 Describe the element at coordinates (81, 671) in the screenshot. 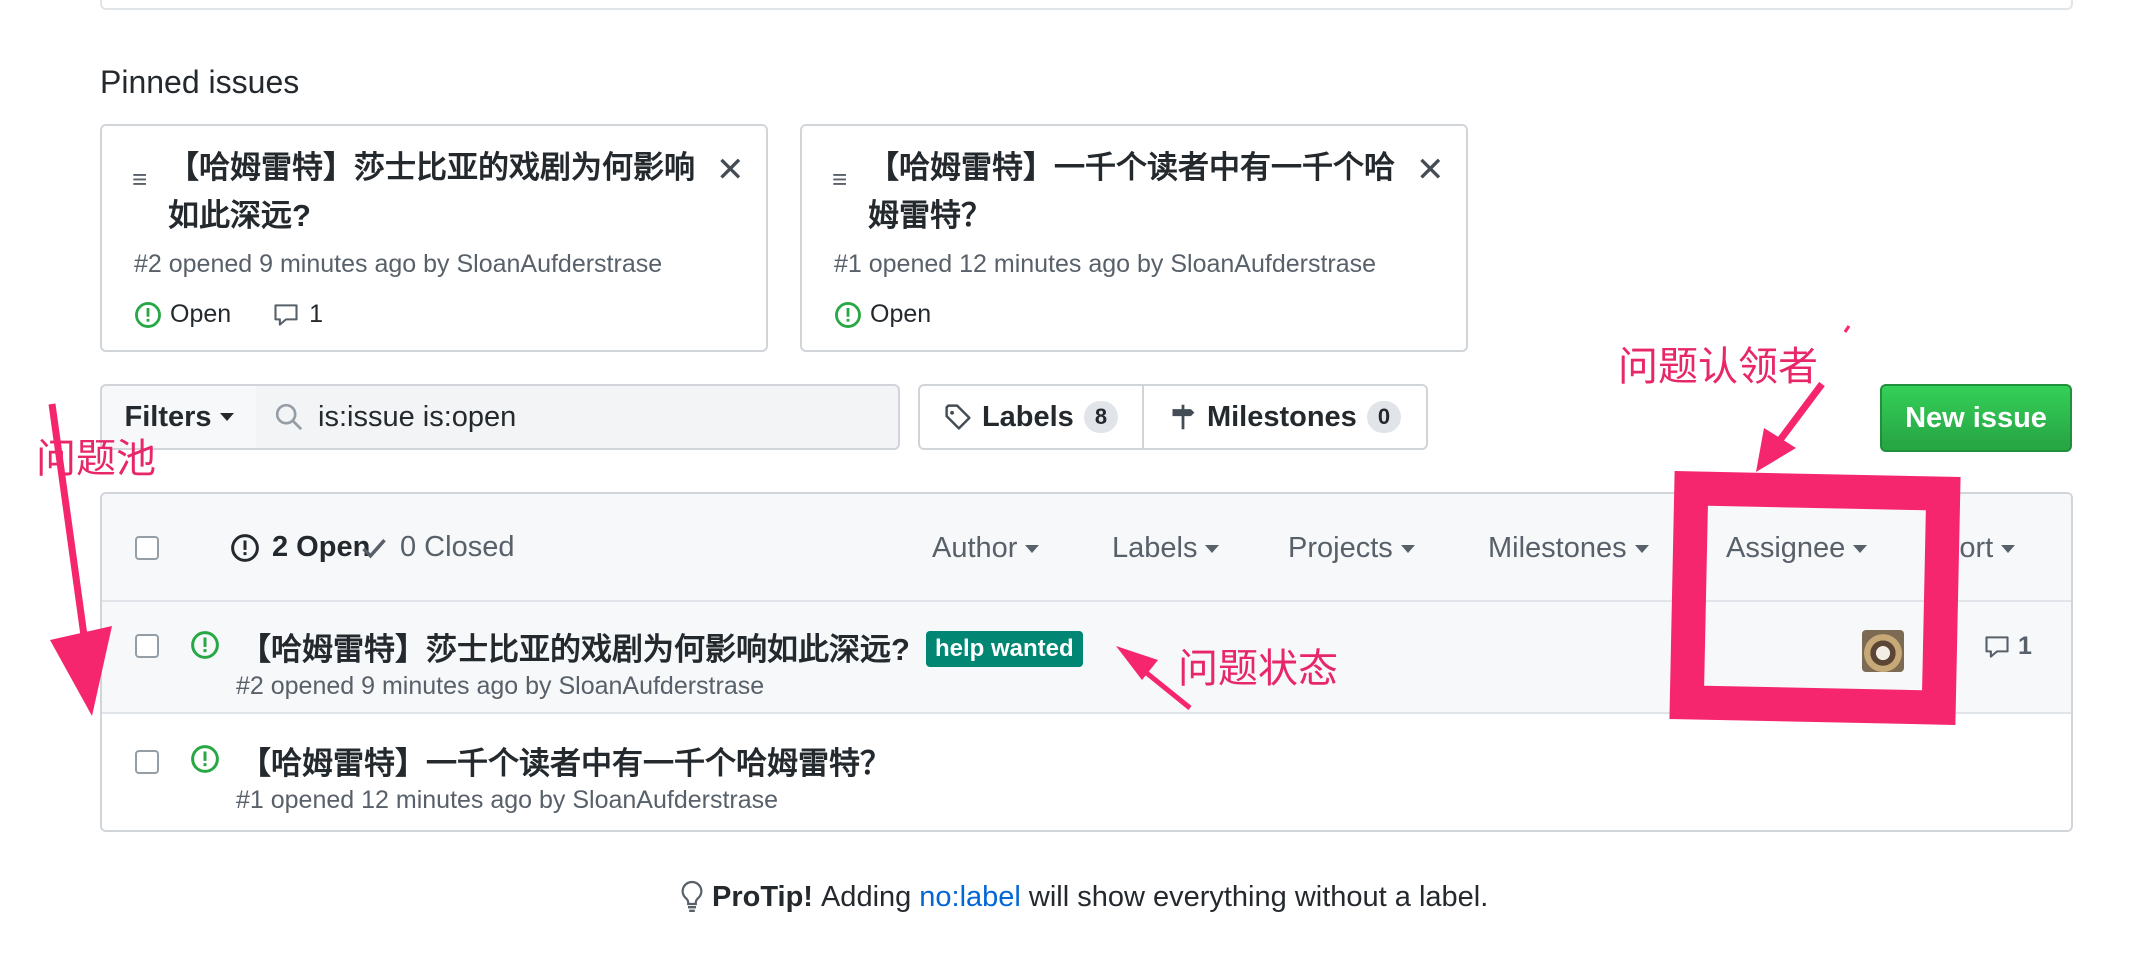

I see `pool-arrow-head` at that location.